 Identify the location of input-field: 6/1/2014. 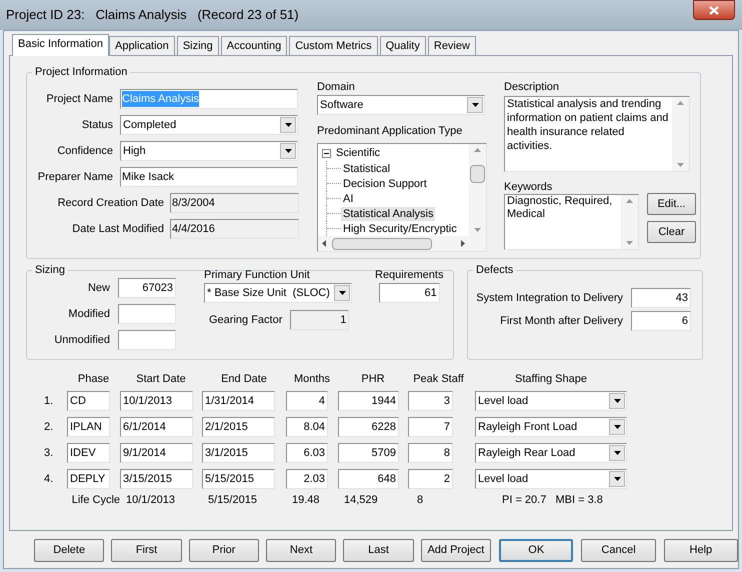
(156, 427).